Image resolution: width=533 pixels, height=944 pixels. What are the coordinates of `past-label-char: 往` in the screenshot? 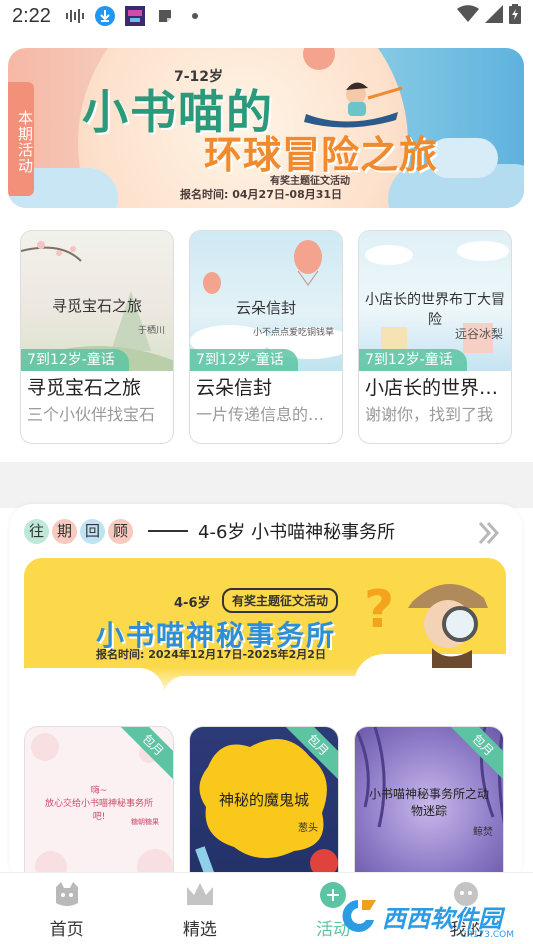 It's located at (36, 531).